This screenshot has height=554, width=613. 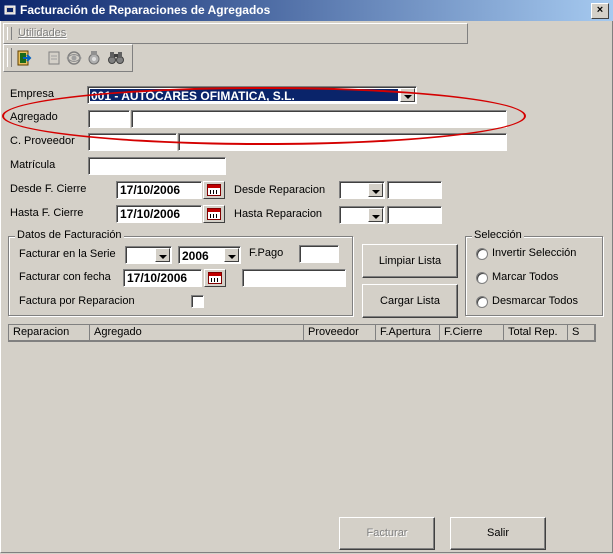 I want to click on marcar-todos-label: Marcar Todos, so click(x=525, y=277).